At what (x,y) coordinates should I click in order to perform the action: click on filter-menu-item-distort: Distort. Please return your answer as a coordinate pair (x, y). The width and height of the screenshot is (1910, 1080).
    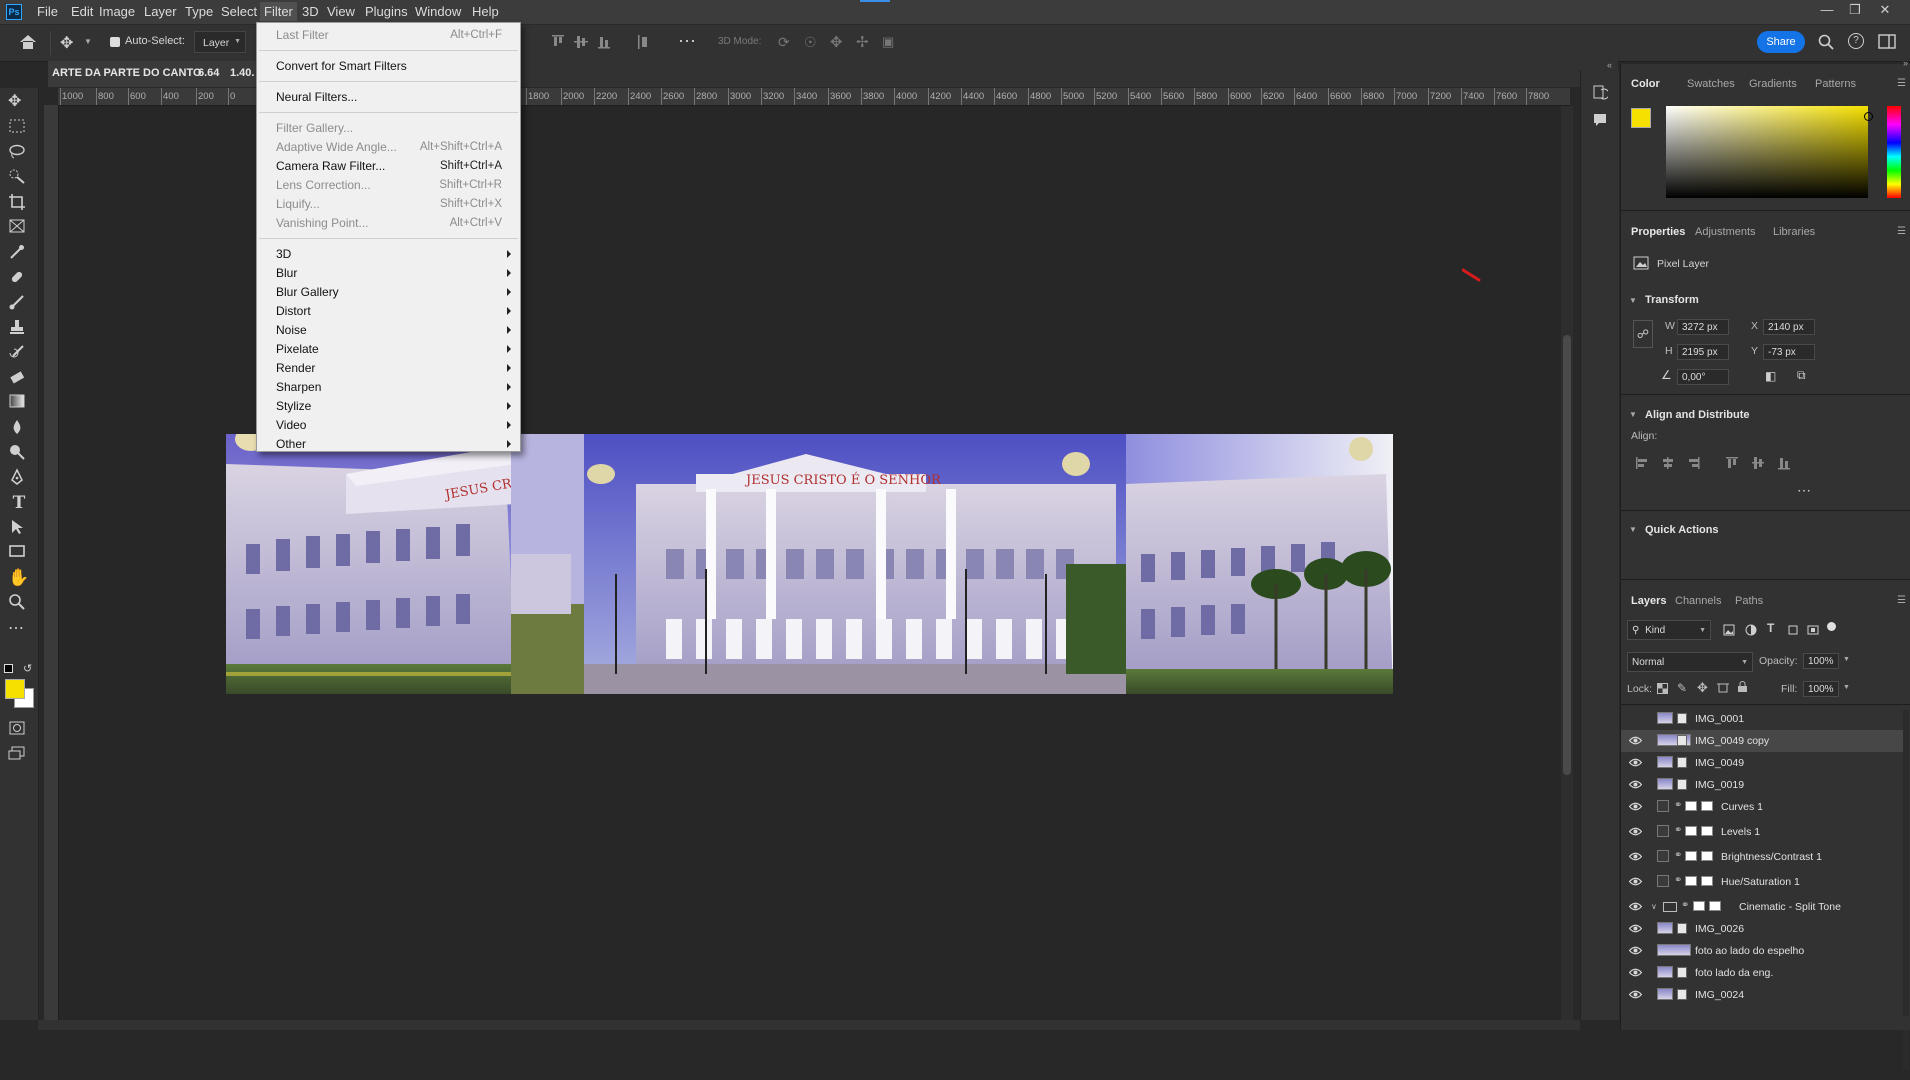
    Looking at the image, I should click on (388, 311).